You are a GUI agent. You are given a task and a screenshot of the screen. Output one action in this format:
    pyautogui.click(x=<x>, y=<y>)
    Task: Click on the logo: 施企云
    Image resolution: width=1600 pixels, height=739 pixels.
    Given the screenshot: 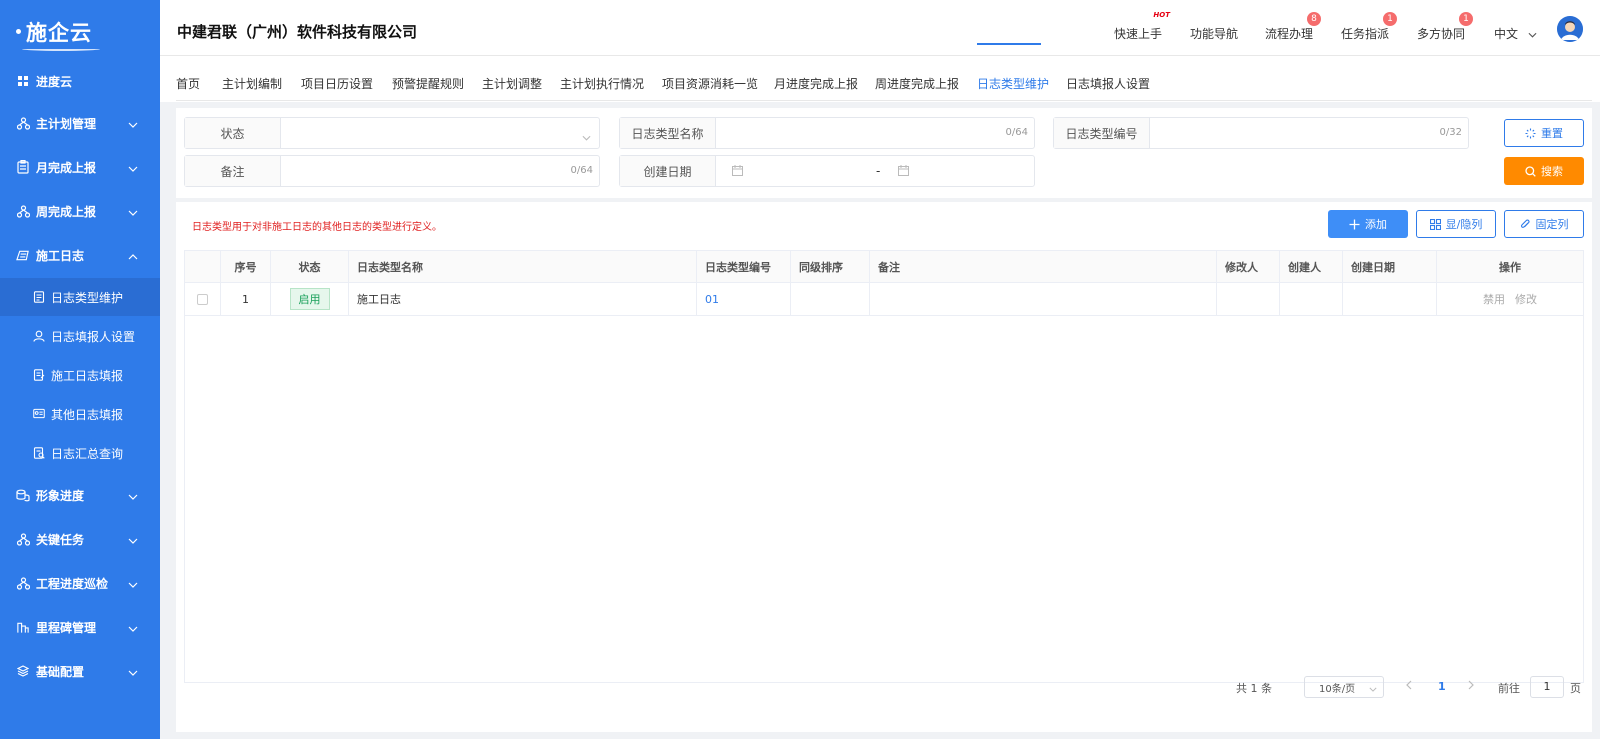 What is the action you would take?
    pyautogui.click(x=80, y=32)
    